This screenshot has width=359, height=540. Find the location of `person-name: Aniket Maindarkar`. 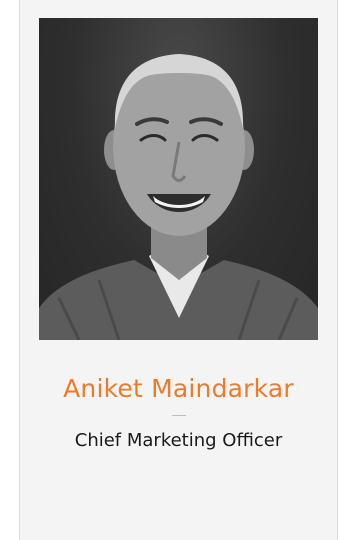

person-name: Aniket Maindarkar is located at coordinates (178, 388).